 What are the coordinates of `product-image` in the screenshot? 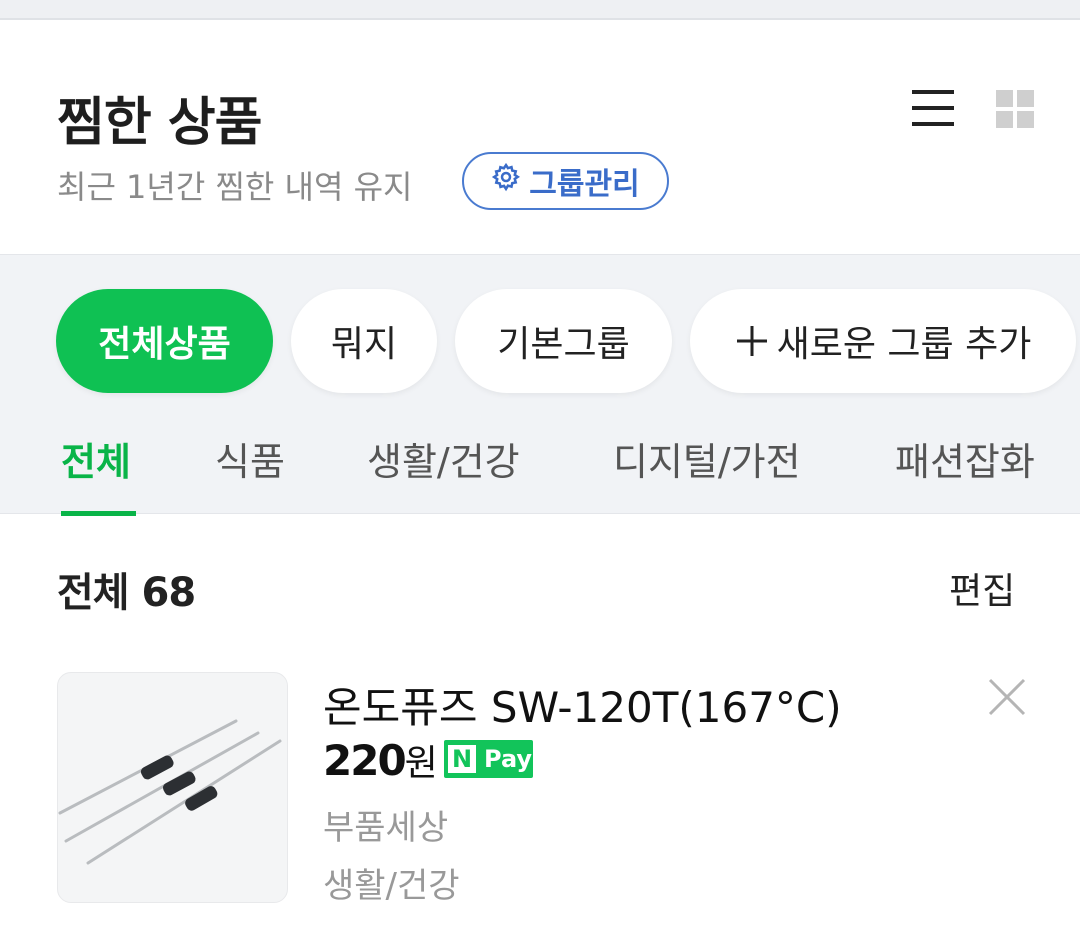 It's located at (172, 787).